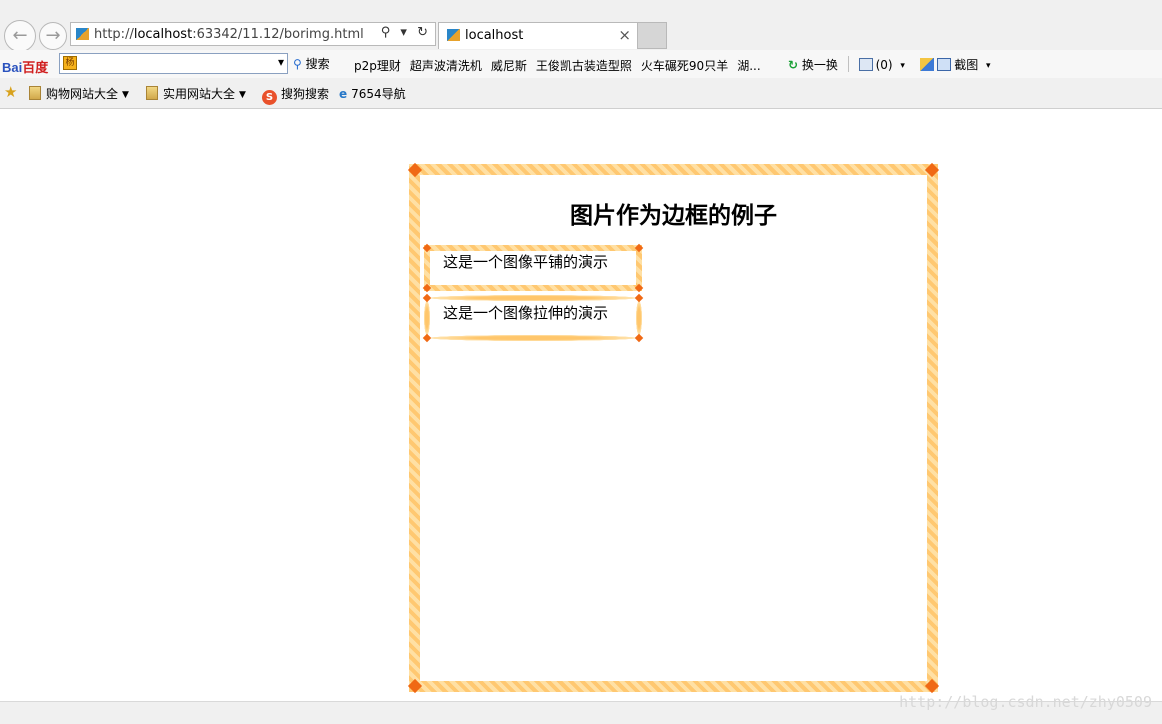 The width and height of the screenshot is (1162, 724). Describe the element at coordinates (173, 63) in the screenshot. I see `search-input: 杨 ▾` at that location.